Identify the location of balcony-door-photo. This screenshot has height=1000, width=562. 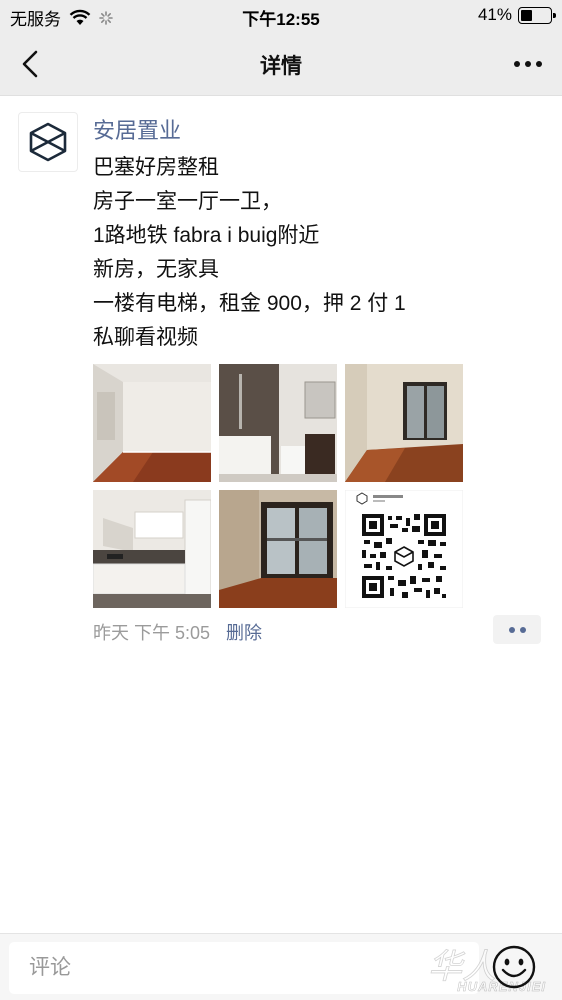
(278, 549).